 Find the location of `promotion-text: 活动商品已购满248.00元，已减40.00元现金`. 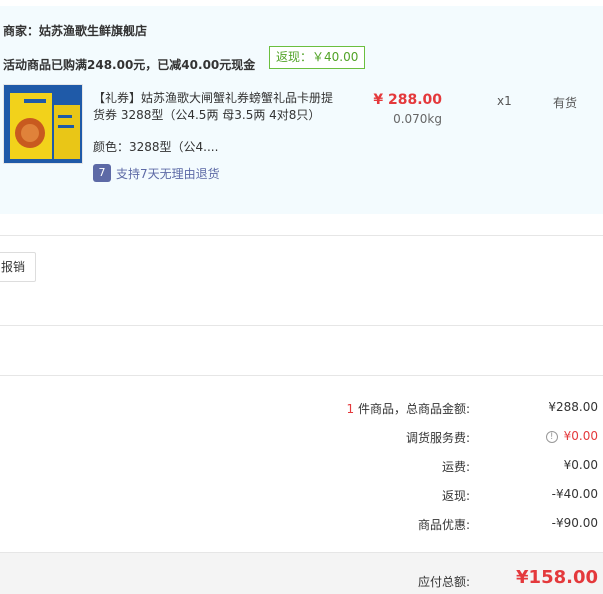

promotion-text: 活动商品已购满248.00元，已减40.00元现金 is located at coordinates (129, 65).